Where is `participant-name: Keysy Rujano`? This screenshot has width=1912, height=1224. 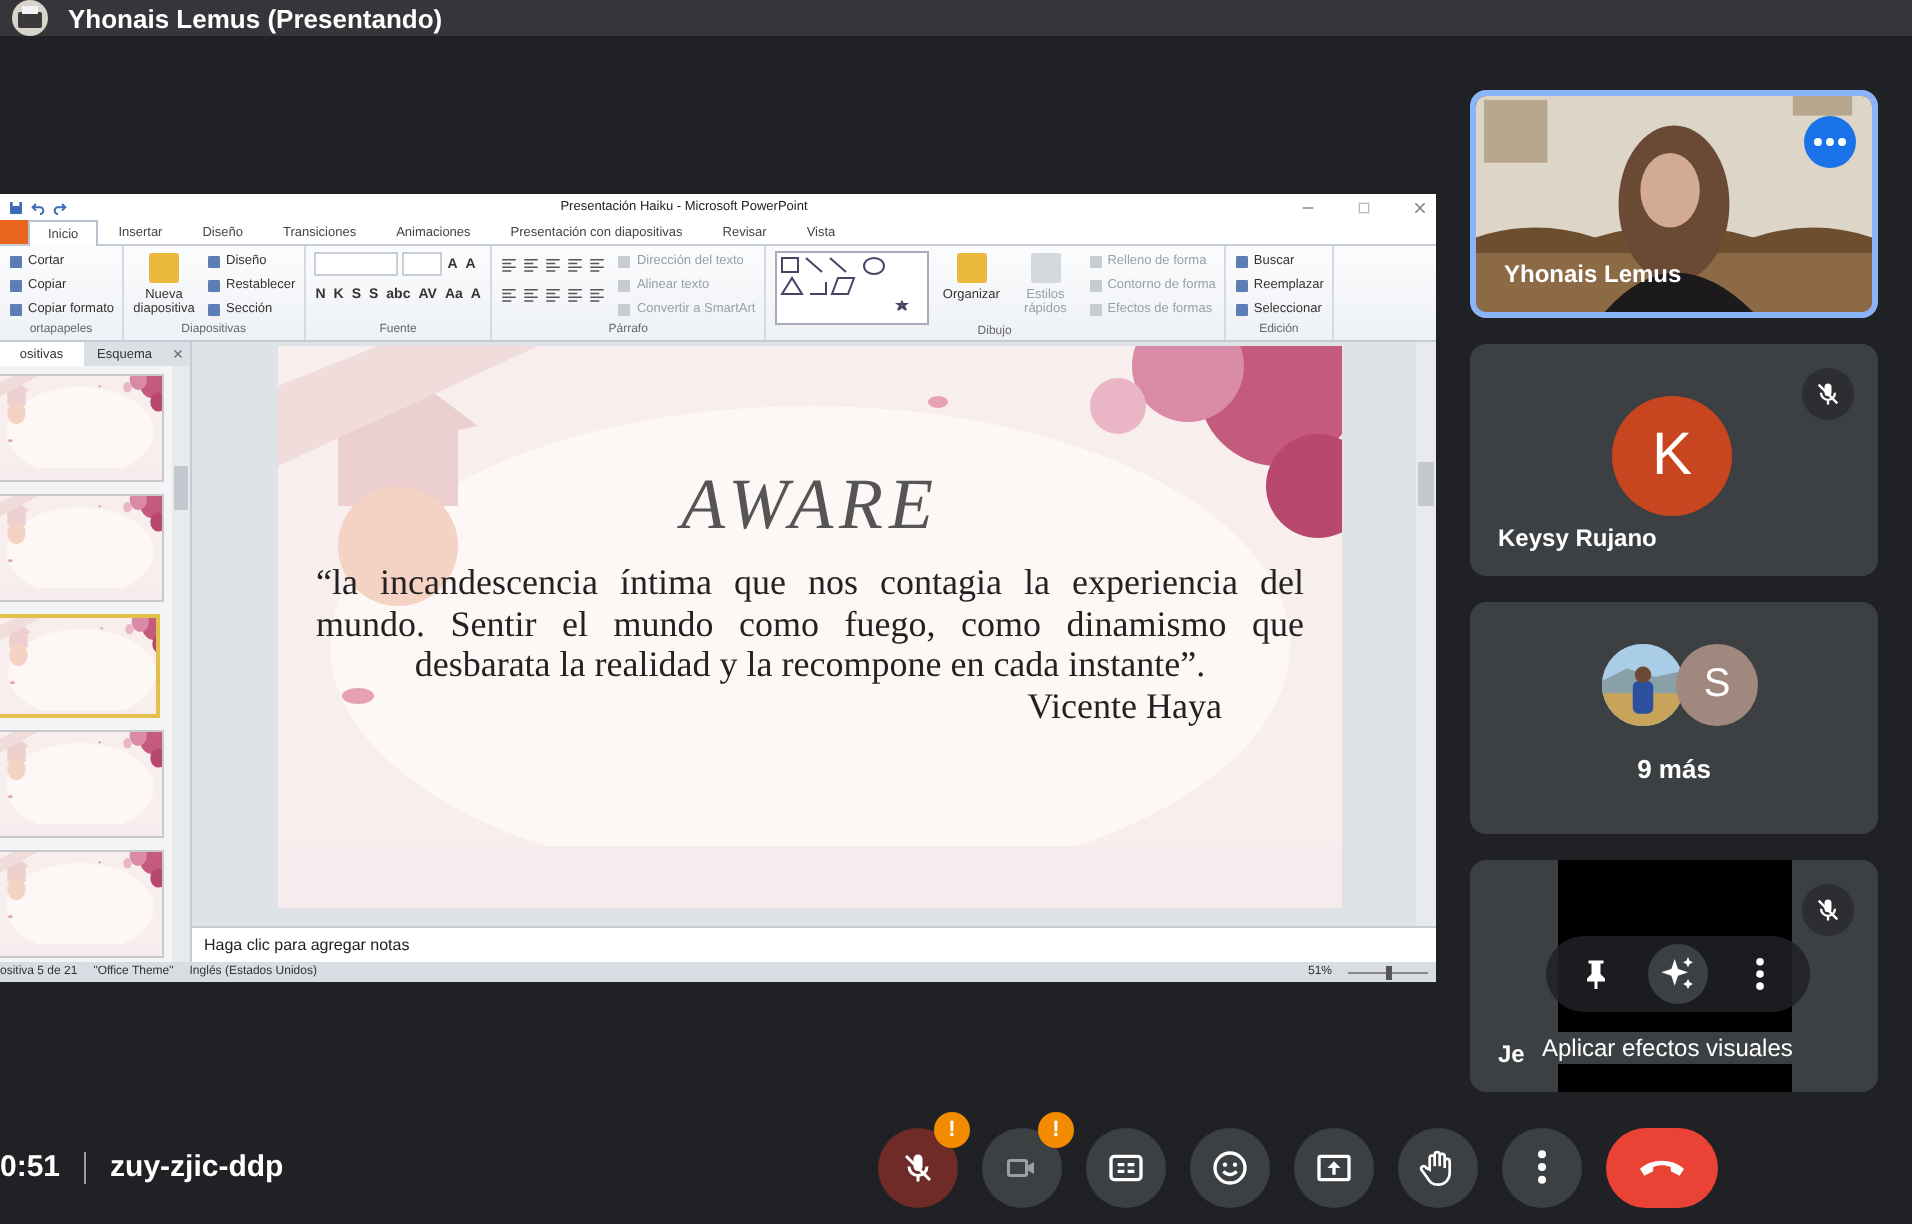 participant-name: Keysy Rujano is located at coordinates (1577, 538).